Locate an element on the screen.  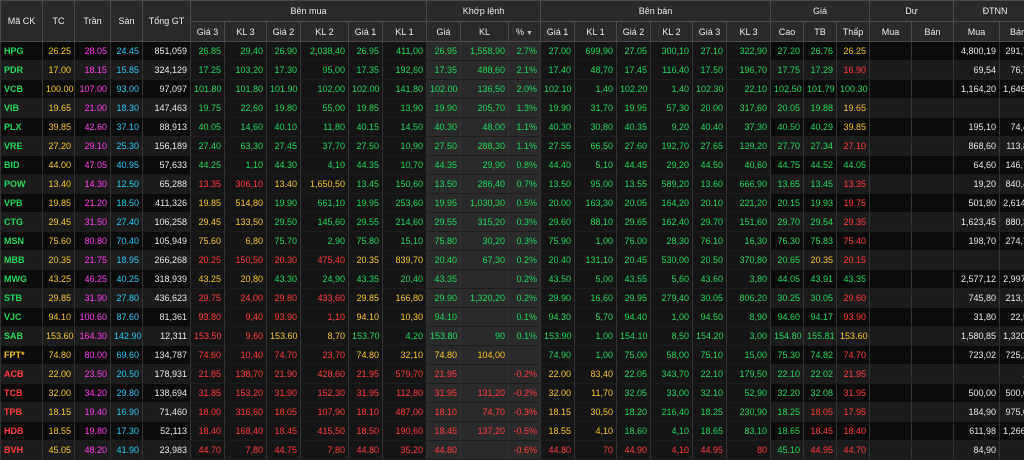
col-symbol: Mã CK is located at coordinates (22, 21).